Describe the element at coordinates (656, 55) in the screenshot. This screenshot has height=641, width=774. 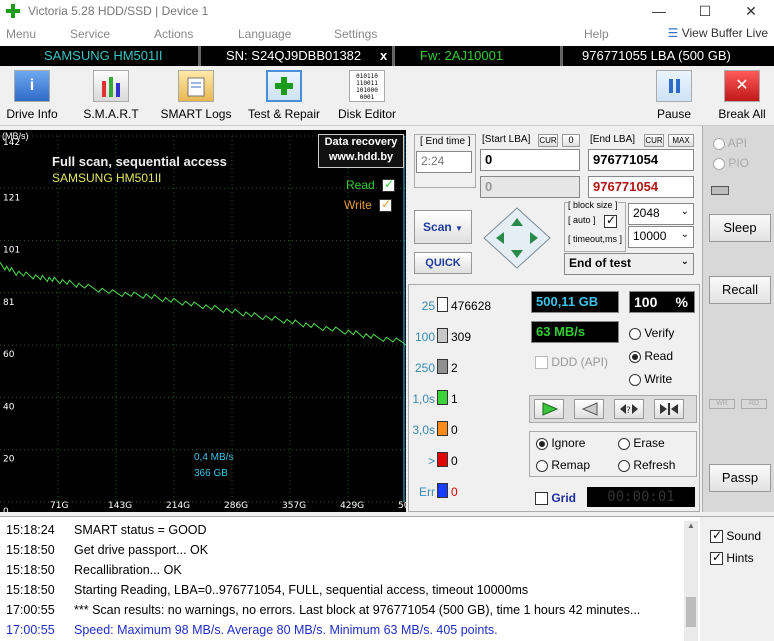
I see `device-capacity: 976771055 LBA (500 GB)` at that location.